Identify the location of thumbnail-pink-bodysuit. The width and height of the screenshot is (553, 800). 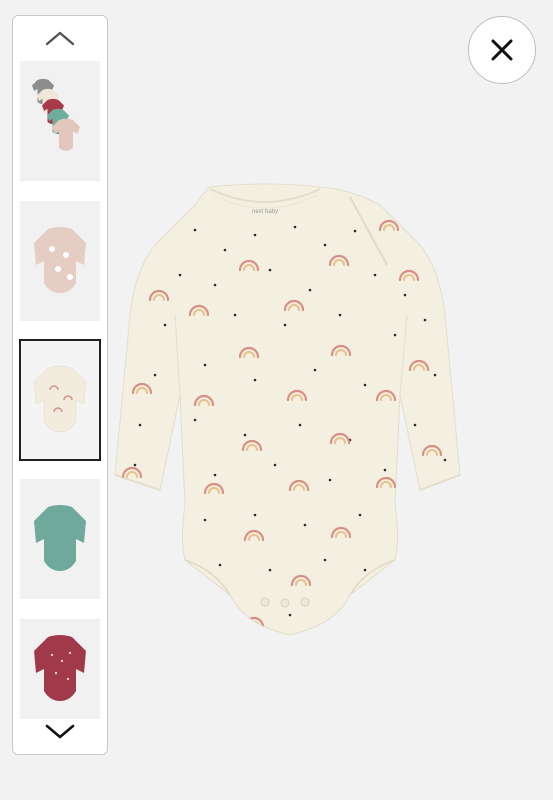
(60, 261).